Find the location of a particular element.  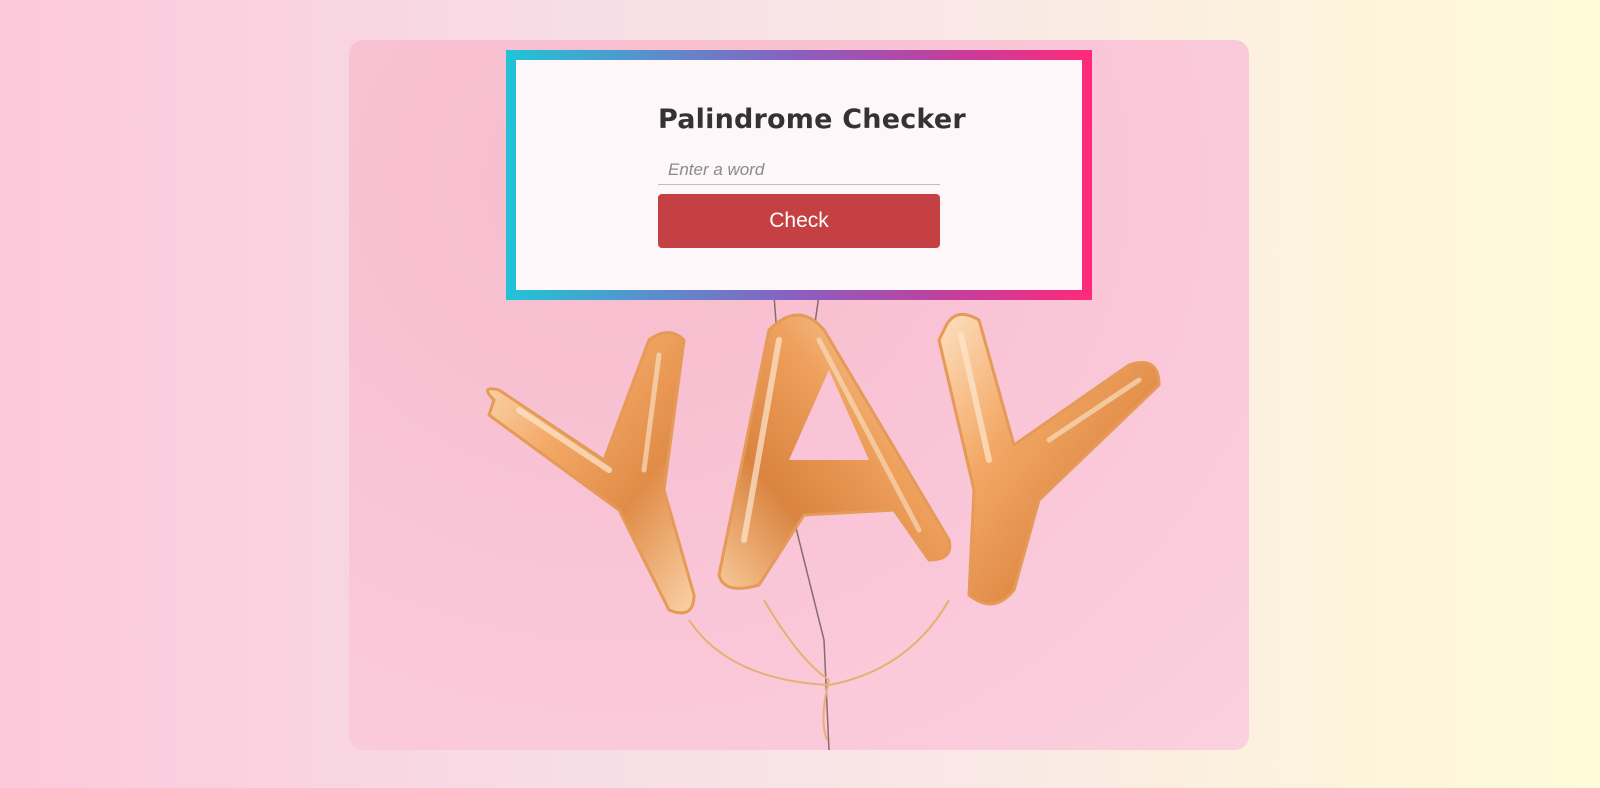

card-body: Palindrome Checker Check is located at coordinates (799, 175).